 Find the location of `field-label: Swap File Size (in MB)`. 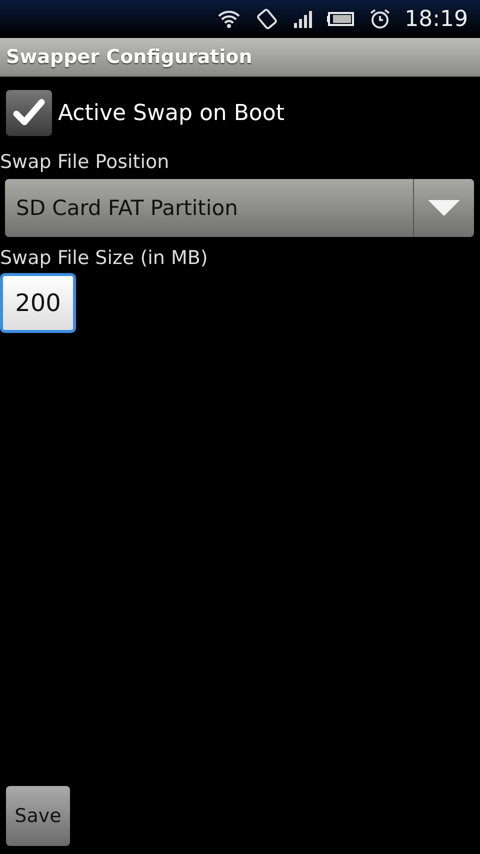

field-label: Swap File Size (in MB) is located at coordinates (104, 258).